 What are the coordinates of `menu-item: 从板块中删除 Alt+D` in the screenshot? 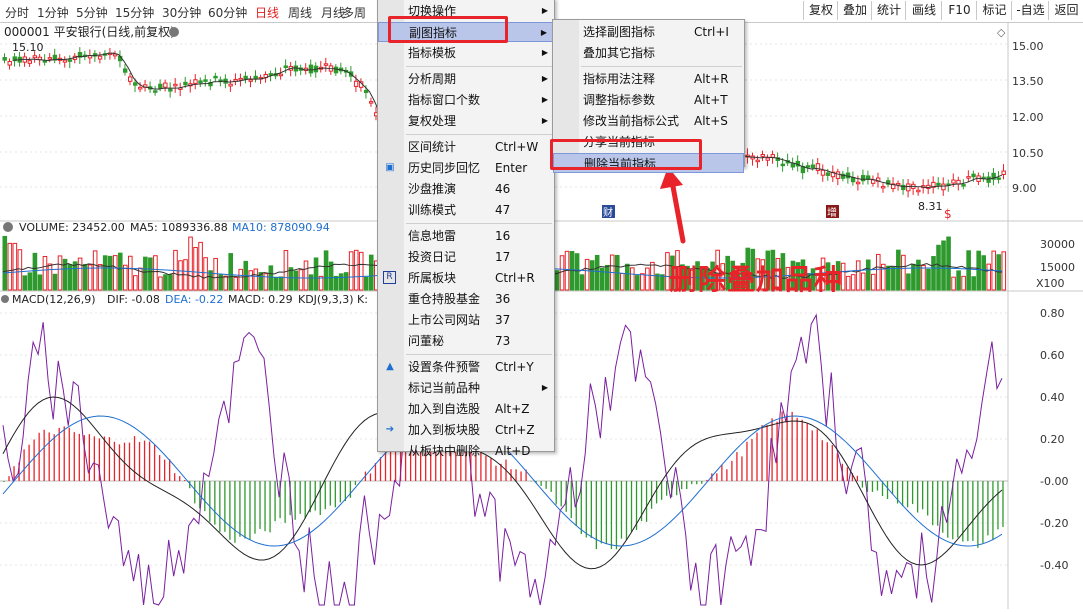 It's located at (466, 451).